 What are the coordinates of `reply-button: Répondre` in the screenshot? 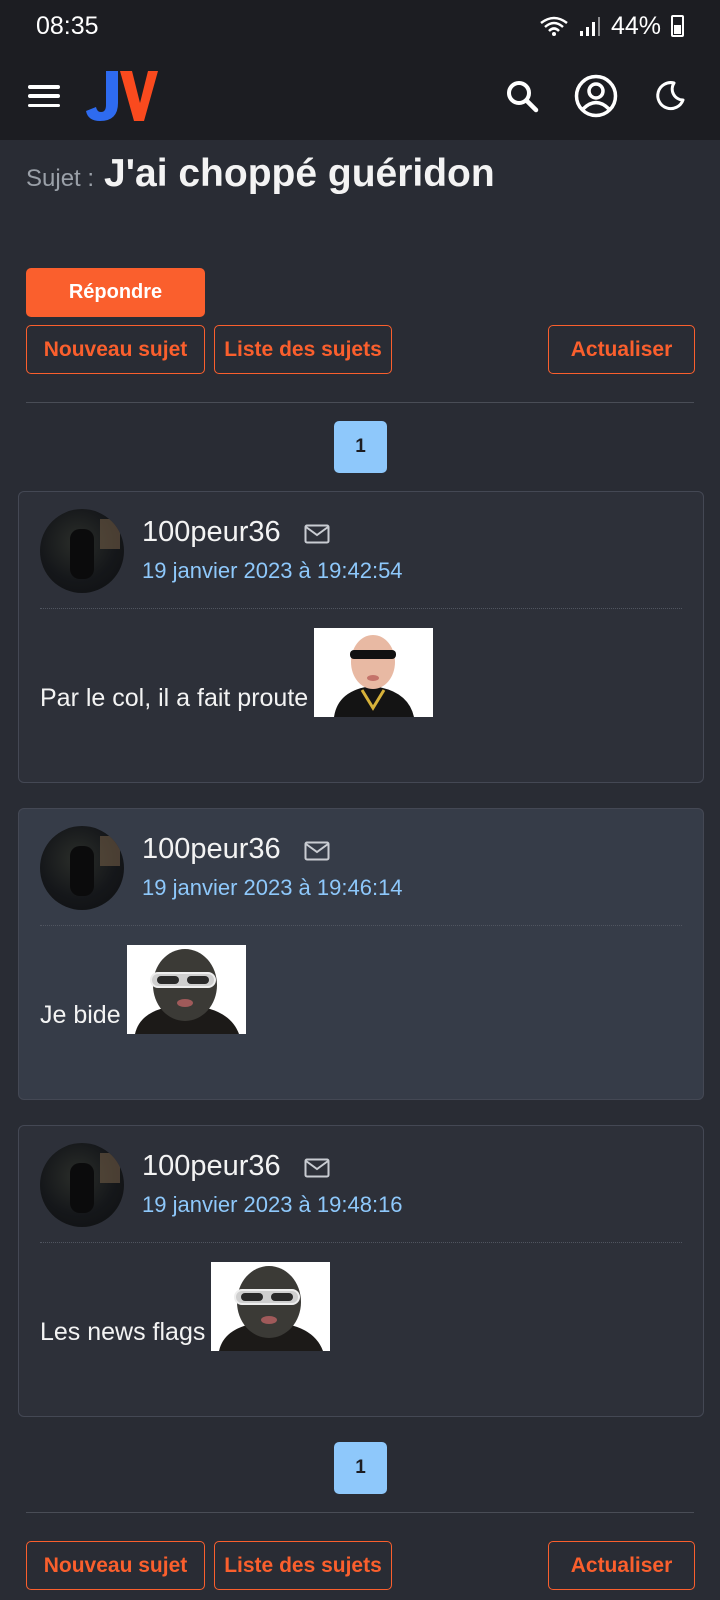 It's located at (115, 292).